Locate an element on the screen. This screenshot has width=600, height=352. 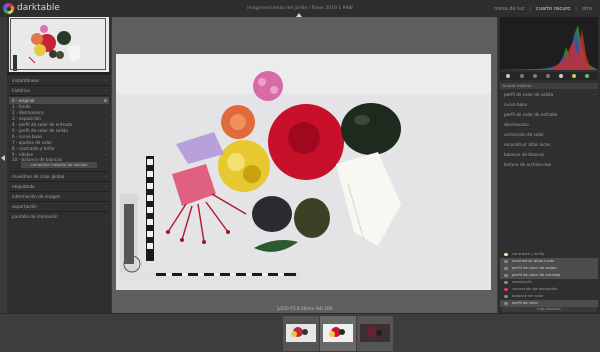
module-base-curve: curva base ·· is located at coordinates (549, 104).